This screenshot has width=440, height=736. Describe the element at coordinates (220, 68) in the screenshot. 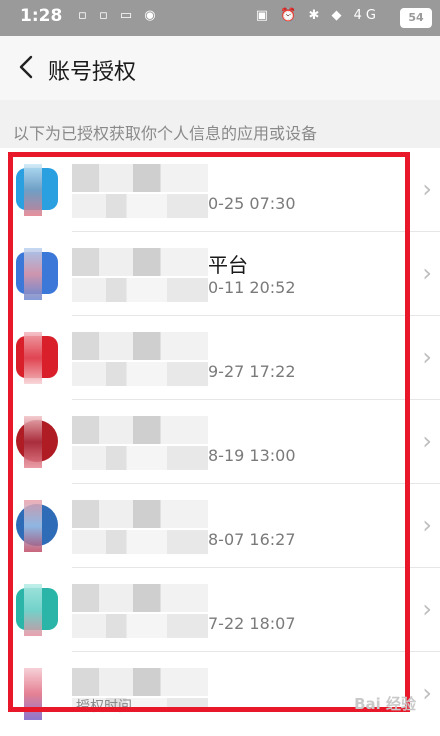

I see `app-header: 账号授权` at that location.